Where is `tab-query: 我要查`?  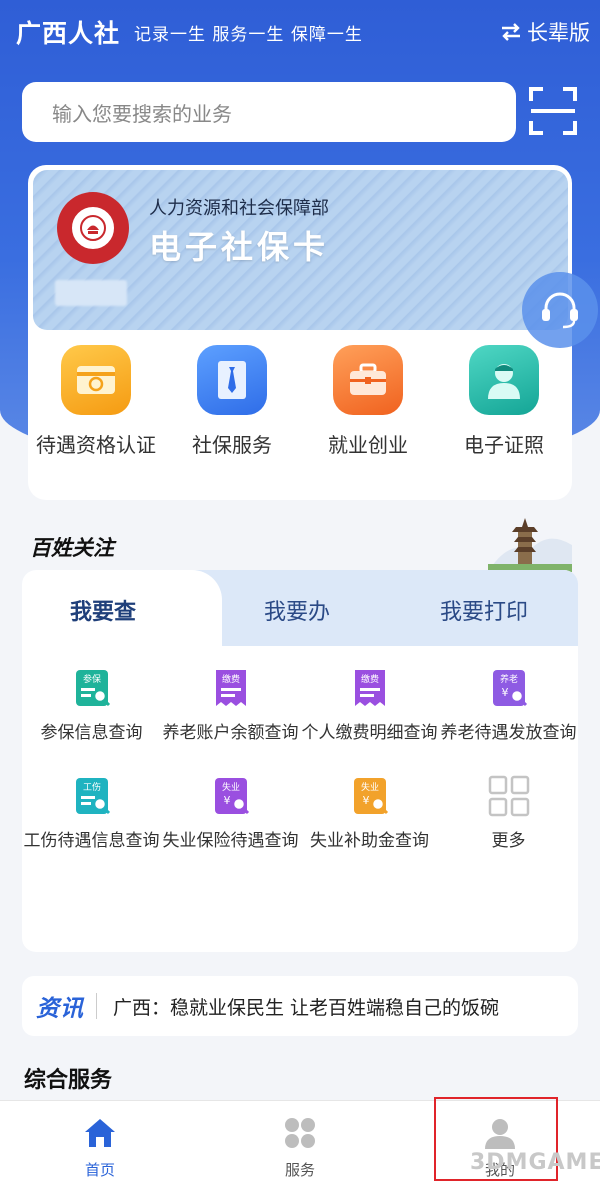 tab-query: 我要查 is located at coordinates (103, 610).